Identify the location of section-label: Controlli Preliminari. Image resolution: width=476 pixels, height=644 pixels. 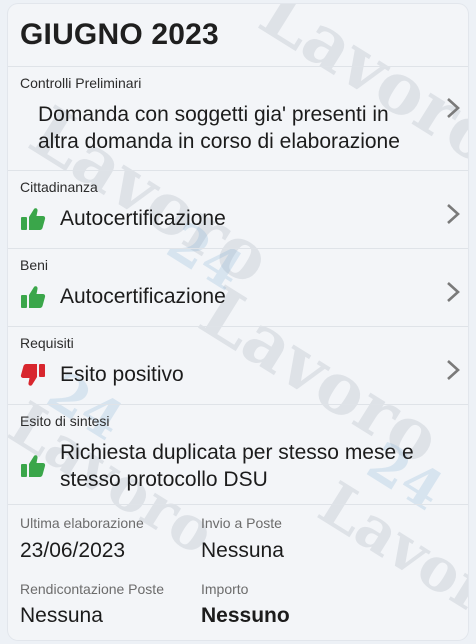
(81, 83).